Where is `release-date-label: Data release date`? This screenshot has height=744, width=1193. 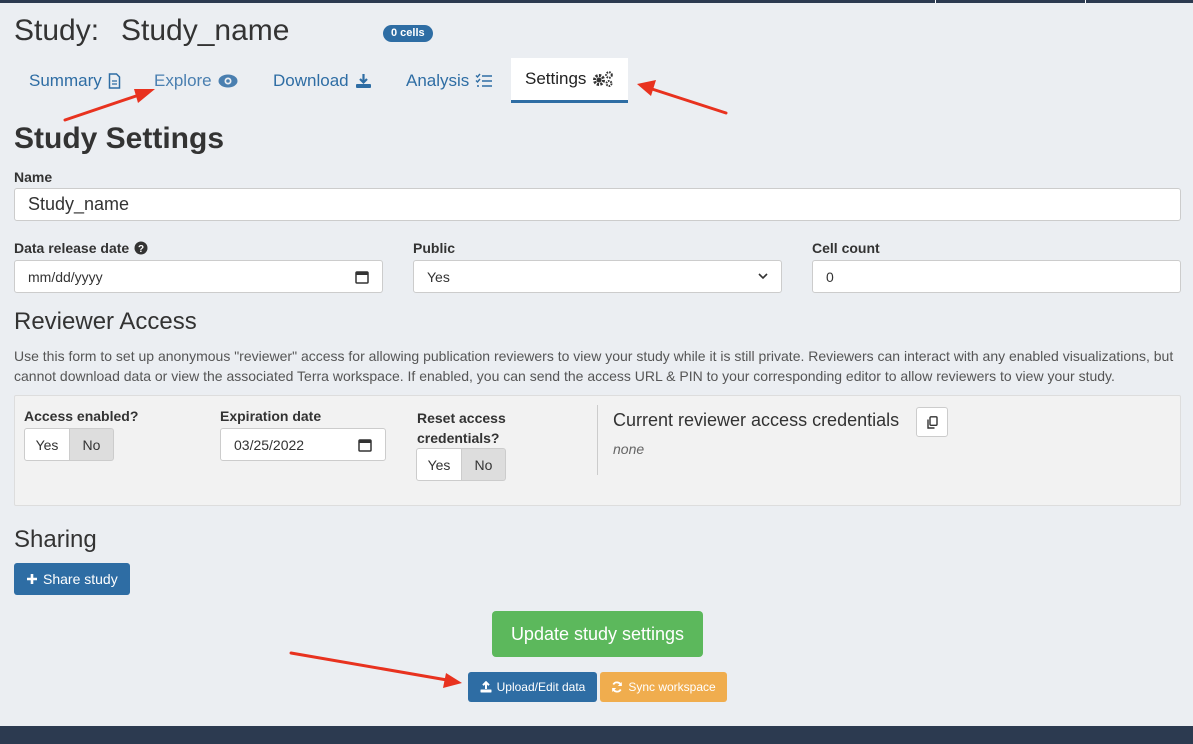
release-date-label: Data release date is located at coordinates (72, 248).